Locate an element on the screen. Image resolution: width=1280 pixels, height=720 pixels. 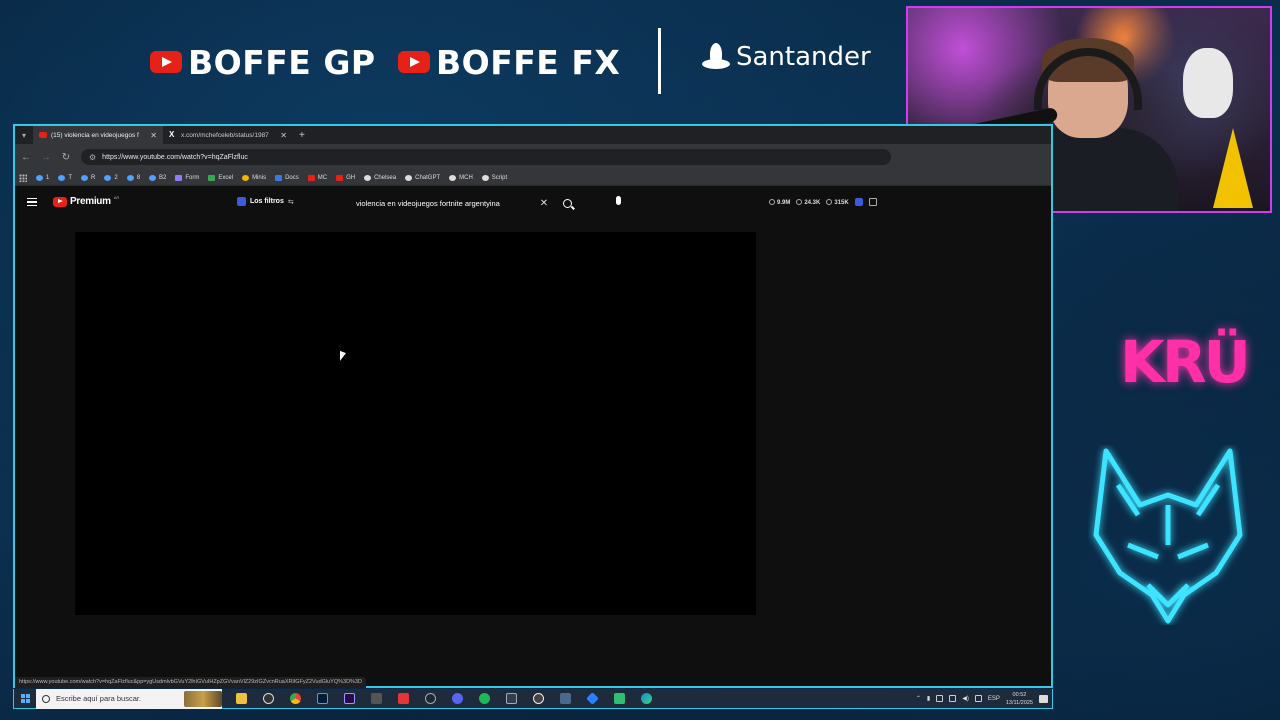
bookmark-excel: Excel is located at coordinates (220, 177).